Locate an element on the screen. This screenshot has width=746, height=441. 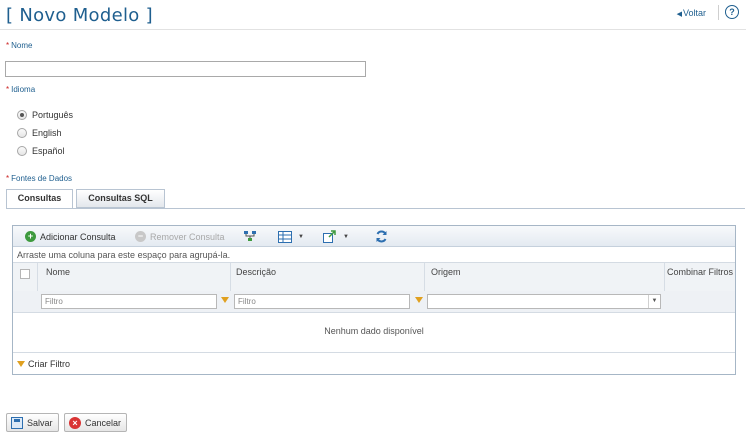
remove-icon: − is located at coordinates (140, 236).